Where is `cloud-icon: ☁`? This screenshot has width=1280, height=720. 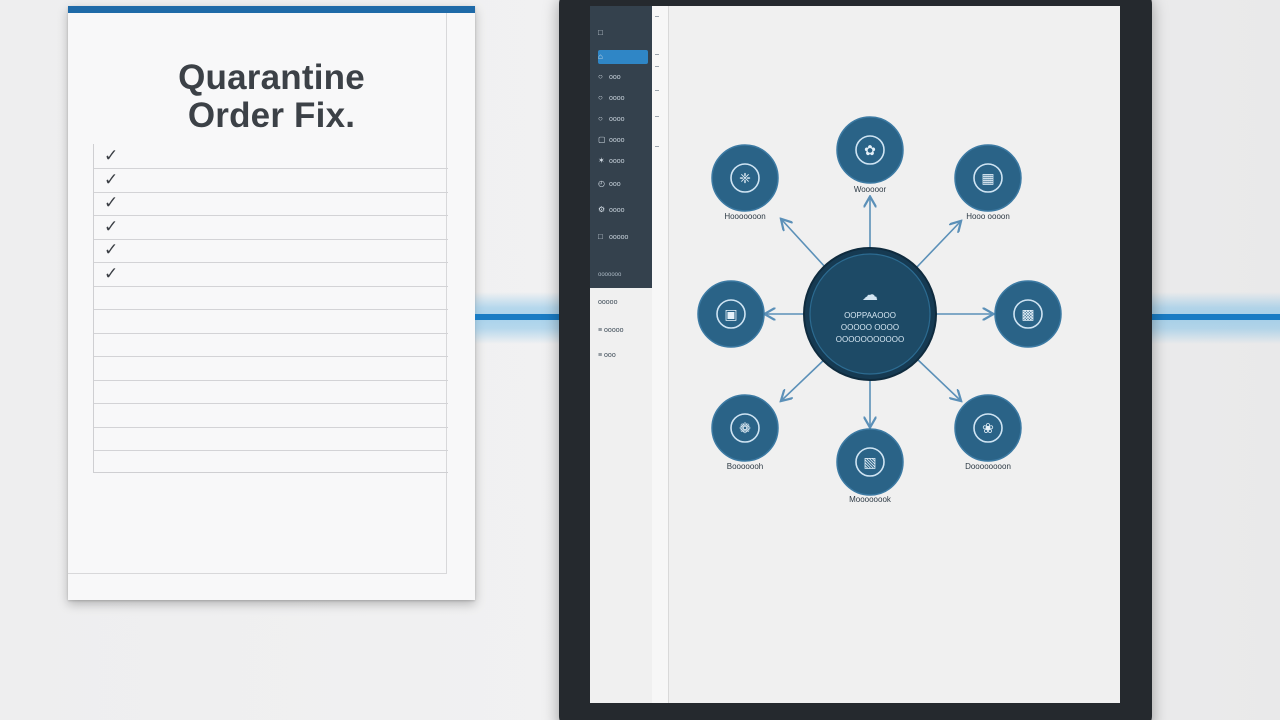
cloud-icon: ☁ is located at coordinates (870, 294).